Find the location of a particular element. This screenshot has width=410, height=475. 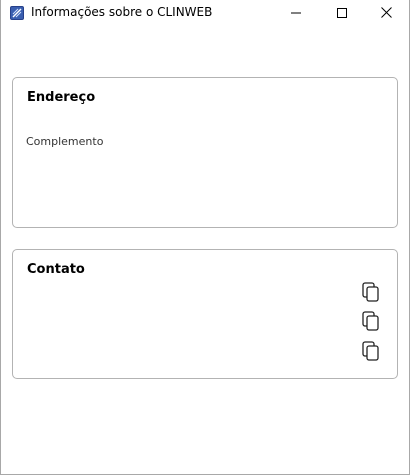

close-icon is located at coordinates (386, 12).